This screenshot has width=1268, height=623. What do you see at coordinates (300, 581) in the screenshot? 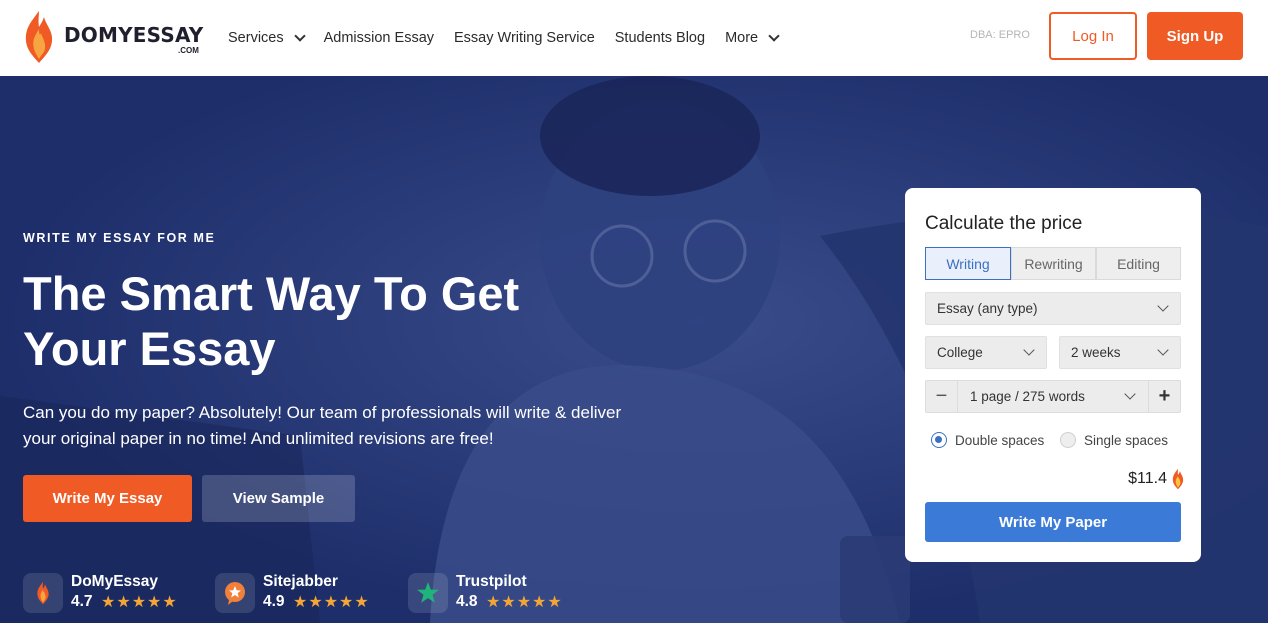
I see `review-site-name: Sitejabber` at bounding box center [300, 581].